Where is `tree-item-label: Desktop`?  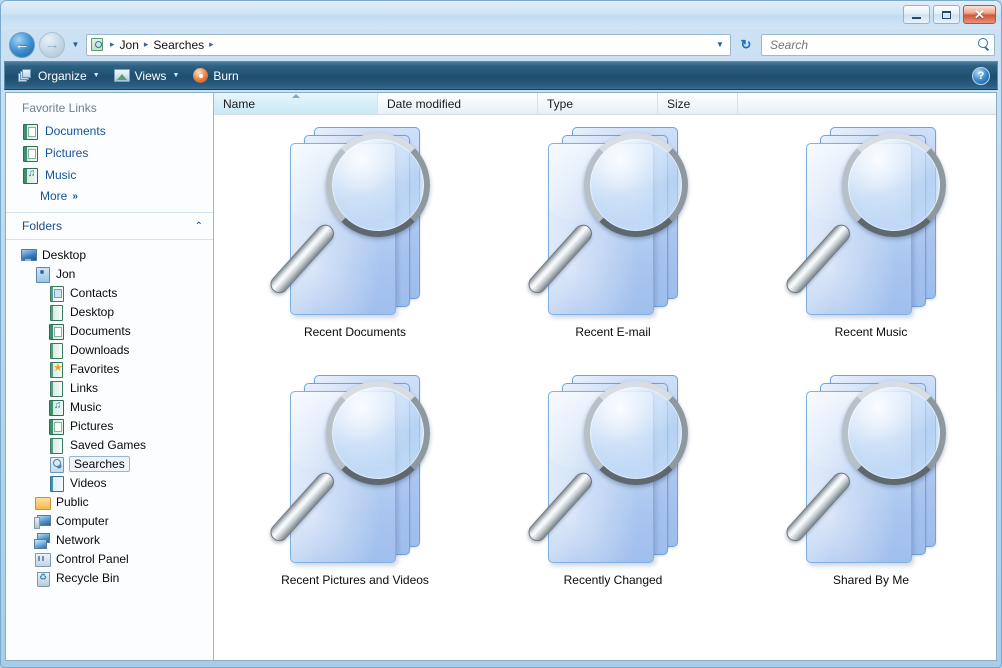
tree-item-label: Desktop is located at coordinates (64, 254).